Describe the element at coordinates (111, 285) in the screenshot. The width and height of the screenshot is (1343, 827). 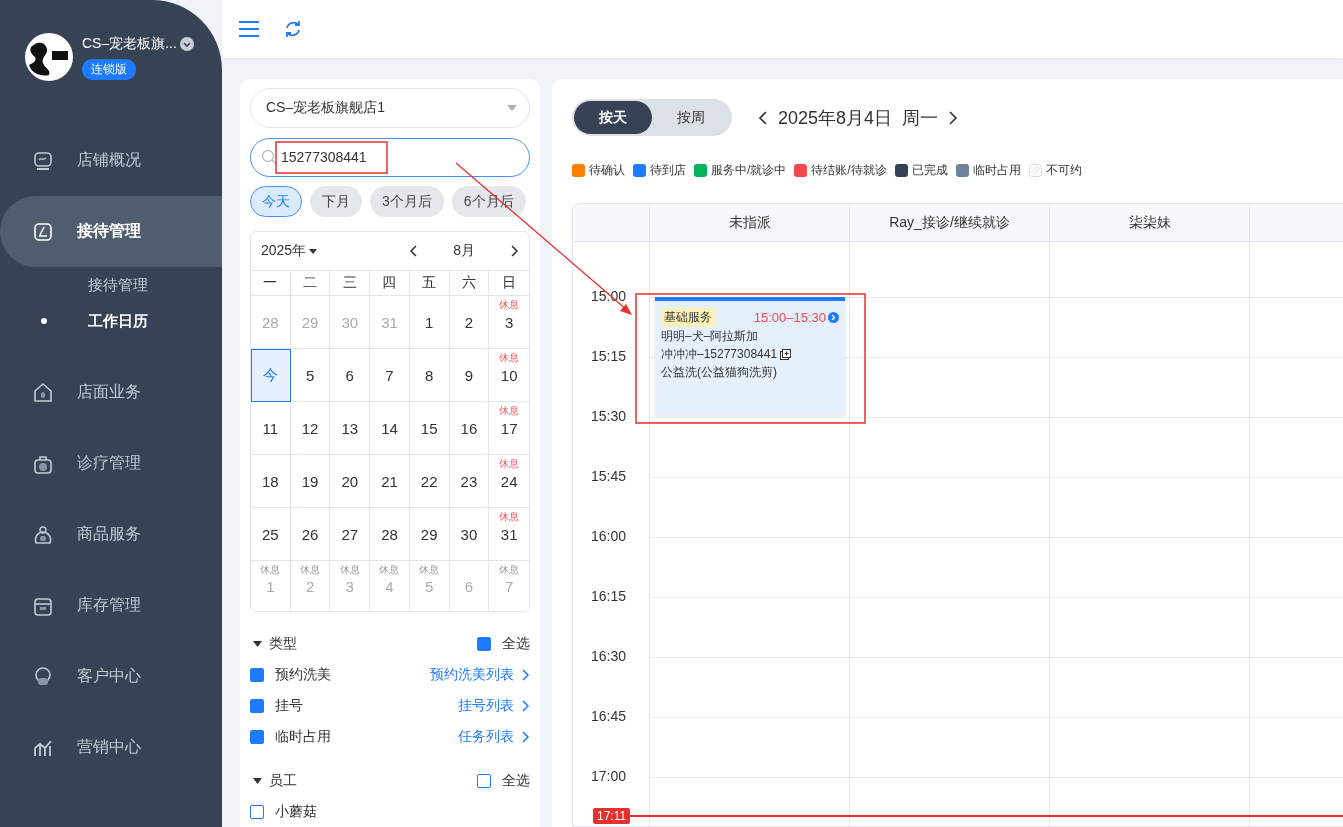
I see `submenu-item: 接待管理` at that location.